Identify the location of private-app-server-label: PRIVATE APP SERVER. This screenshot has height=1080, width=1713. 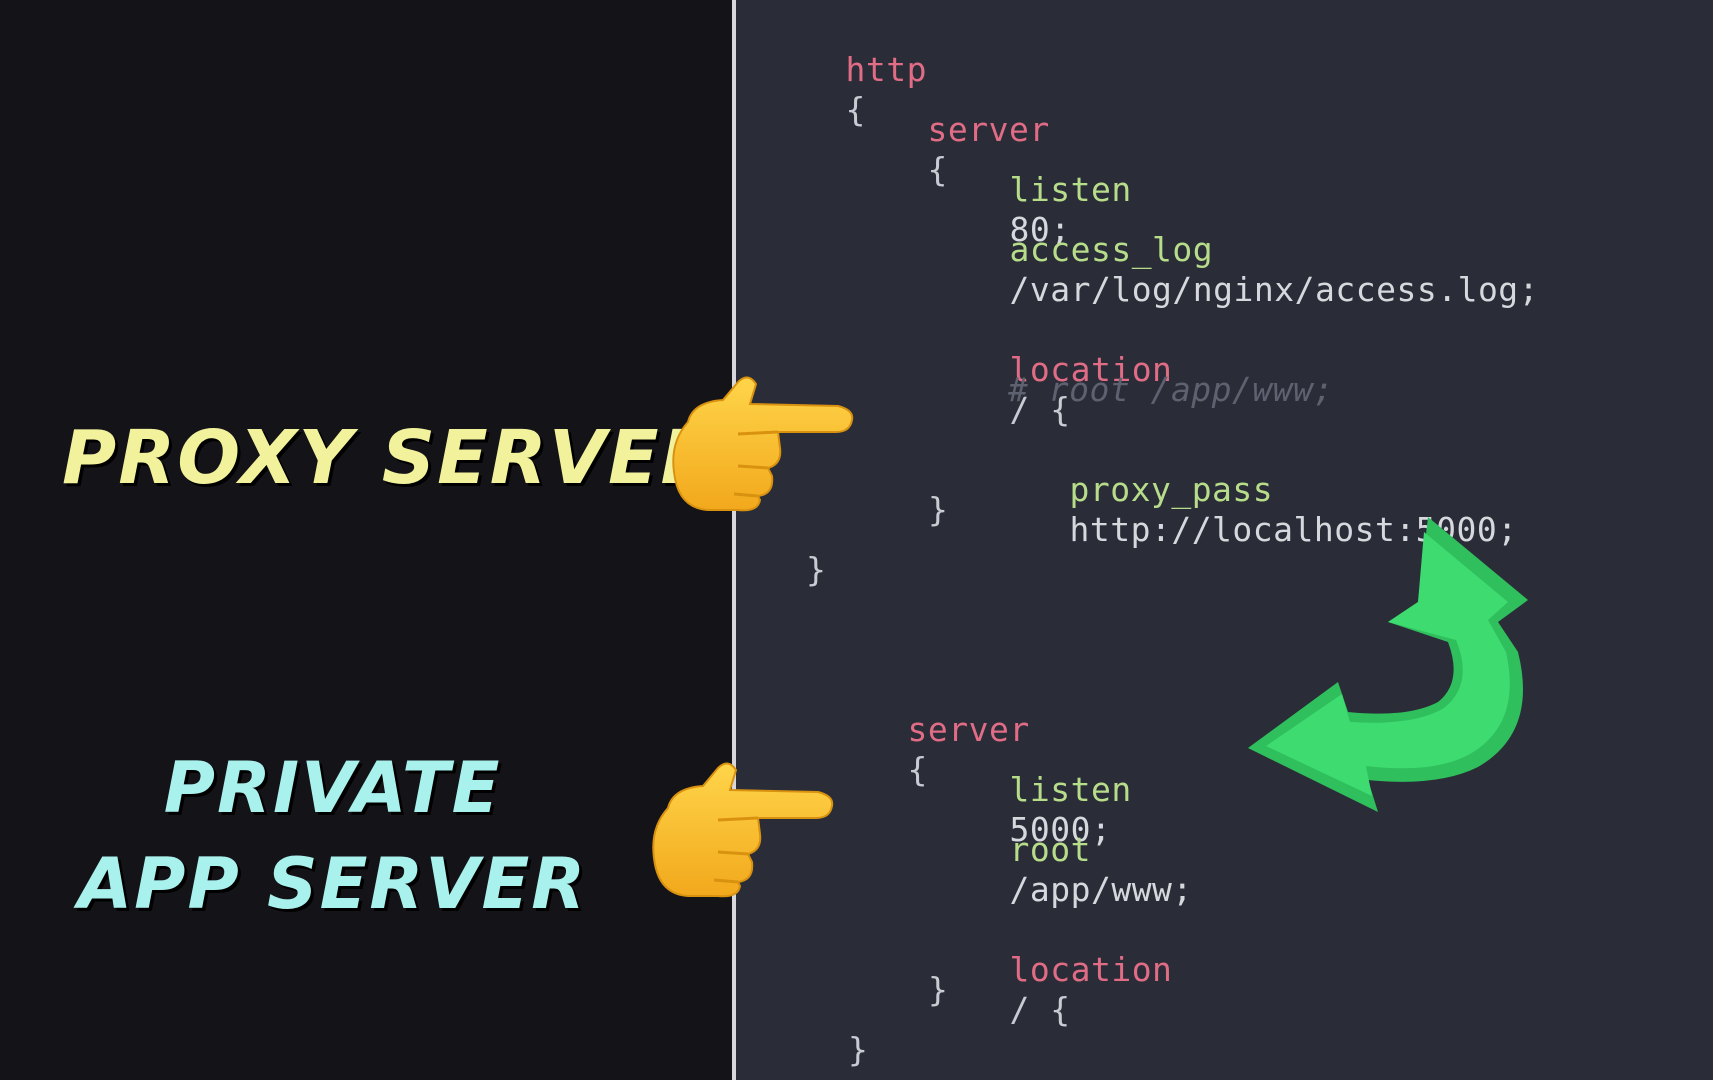
(332, 836).